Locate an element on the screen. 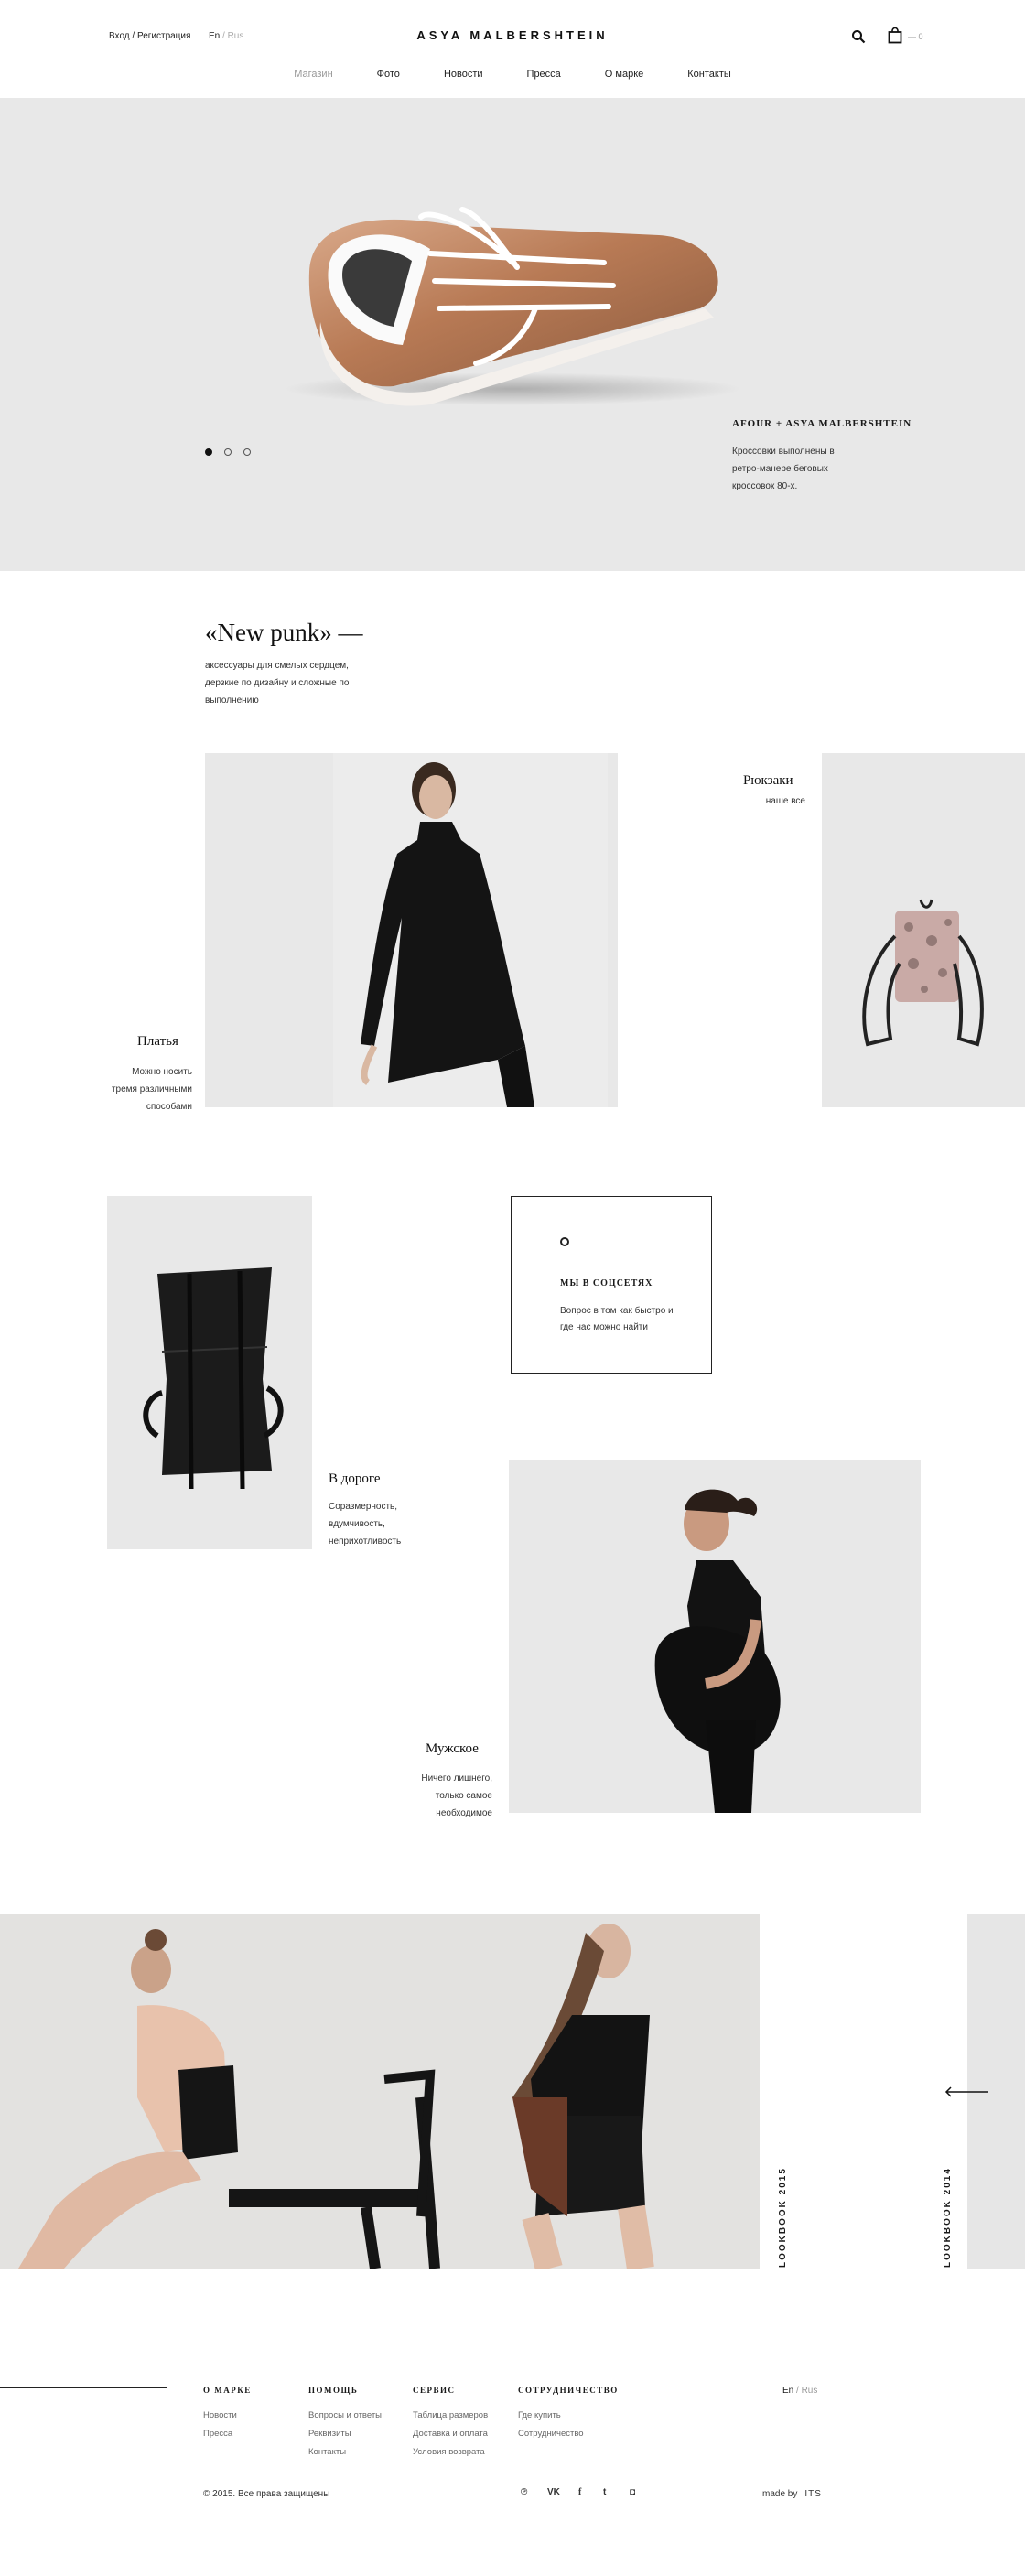  footer-lang-rus: Rus is located at coordinates (810, 2391).